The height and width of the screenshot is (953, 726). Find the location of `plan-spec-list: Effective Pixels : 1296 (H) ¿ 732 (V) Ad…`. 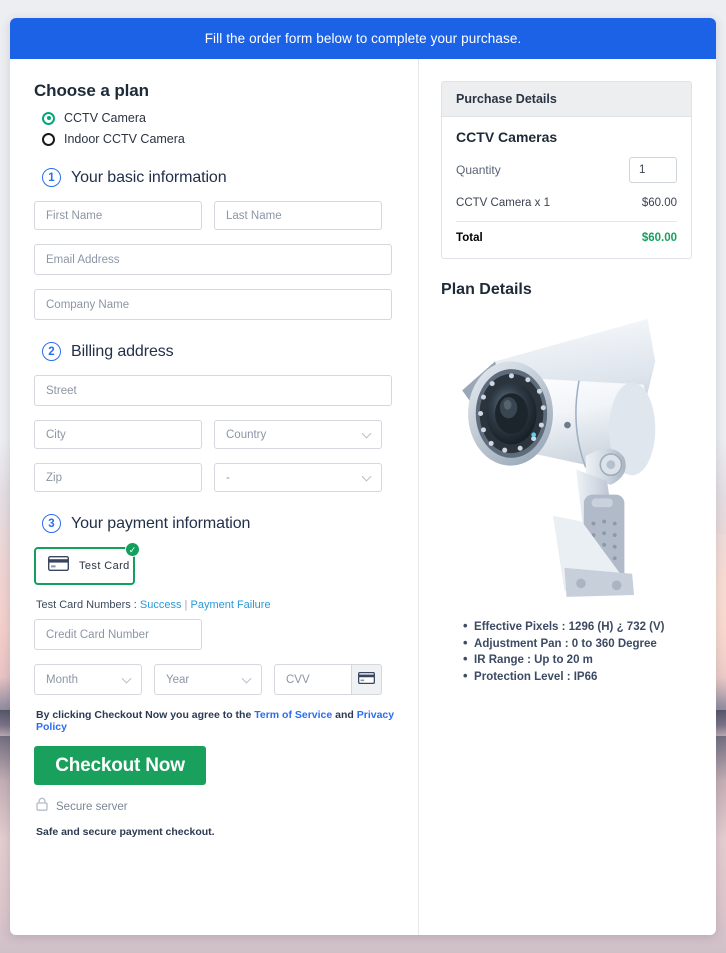

plan-spec-list: Effective Pixels : 1296 (H) ¿ 732 (V) Ad… is located at coordinates (566, 652).